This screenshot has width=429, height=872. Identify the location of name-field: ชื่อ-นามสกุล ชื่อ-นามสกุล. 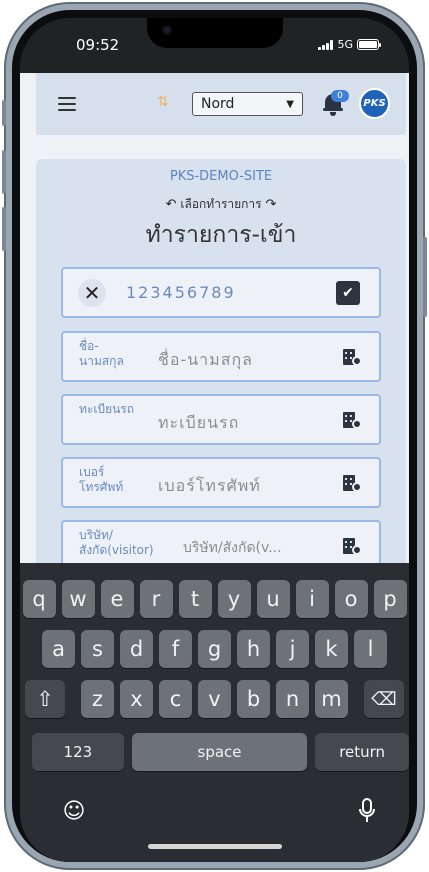
(221, 356).